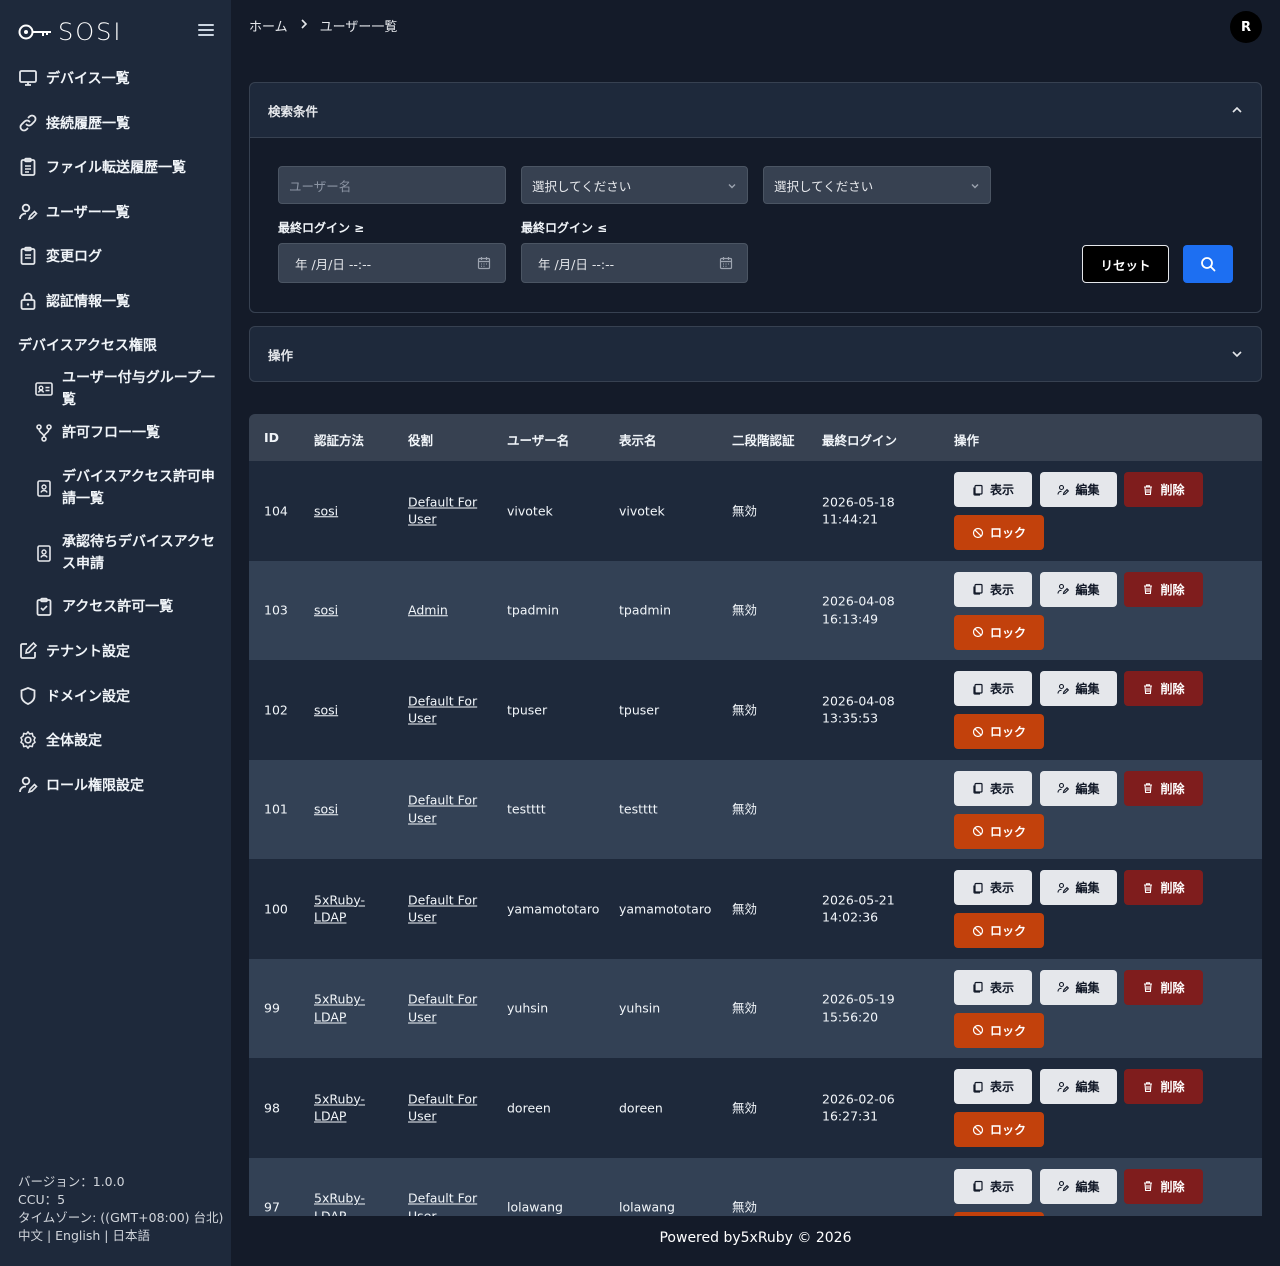 The height and width of the screenshot is (1266, 1280). Describe the element at coordinates (420, 439) in the screenshot. I see `column-header-role: 役割` at that location.